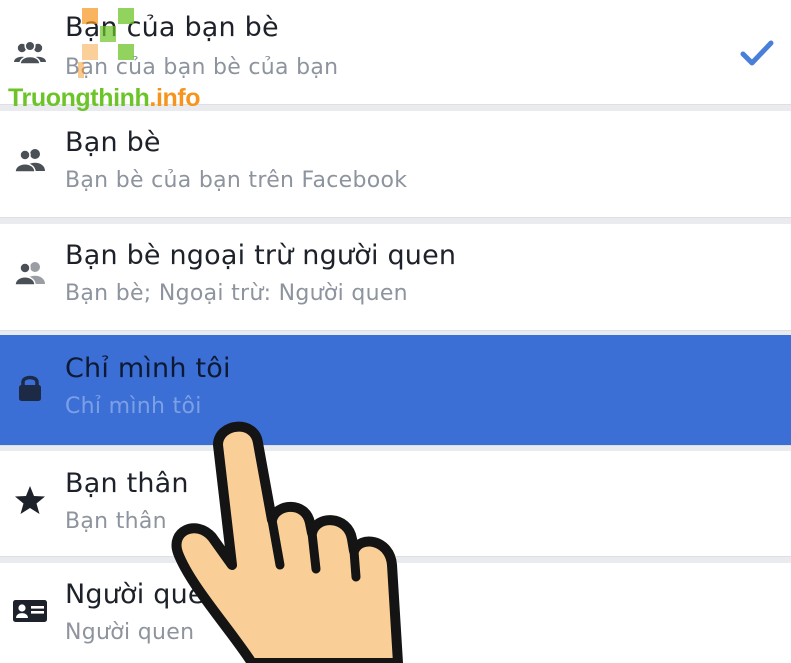 The image size is (791, 663). I want to click on friends-icon, so click(30, 160).